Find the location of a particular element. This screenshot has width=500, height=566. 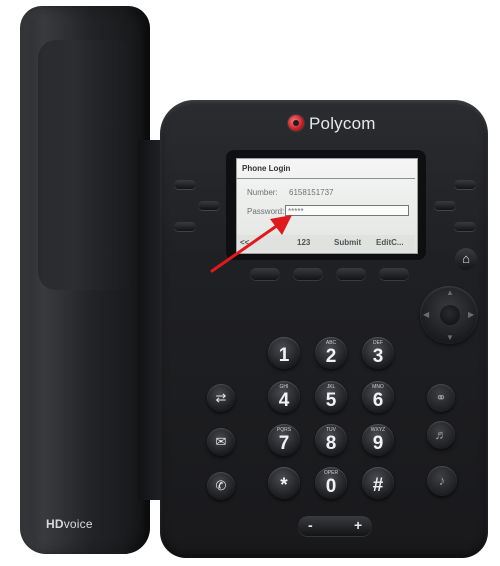

key-8-digit: 8 is located at coordinates (331, 443).